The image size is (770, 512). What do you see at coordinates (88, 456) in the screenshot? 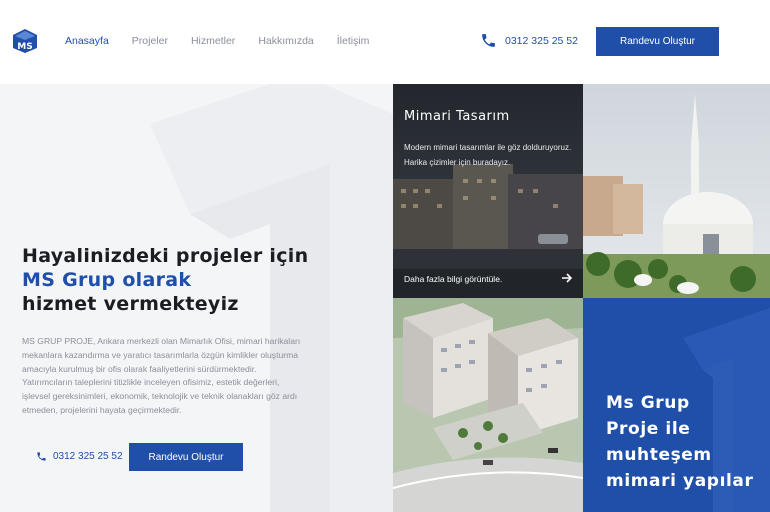
I see `hero-phone-number: 0312 325 25 52` at bounding box center [88, 456].